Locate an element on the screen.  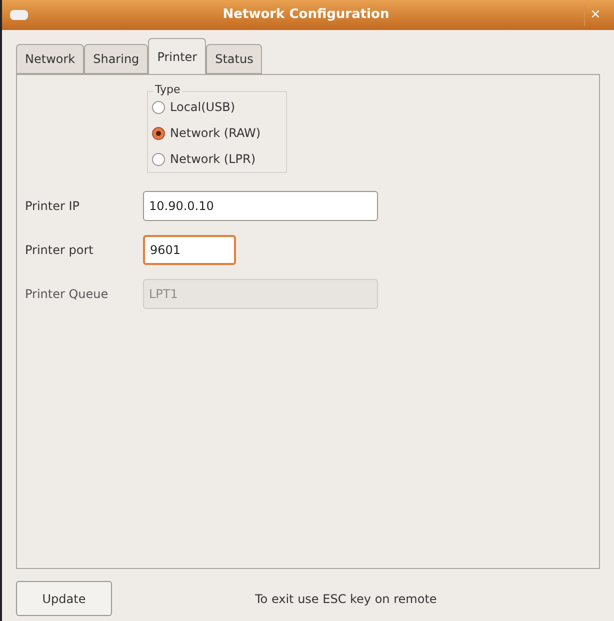
radio-label: Network (LPR) is located at coordinates (213, 159).